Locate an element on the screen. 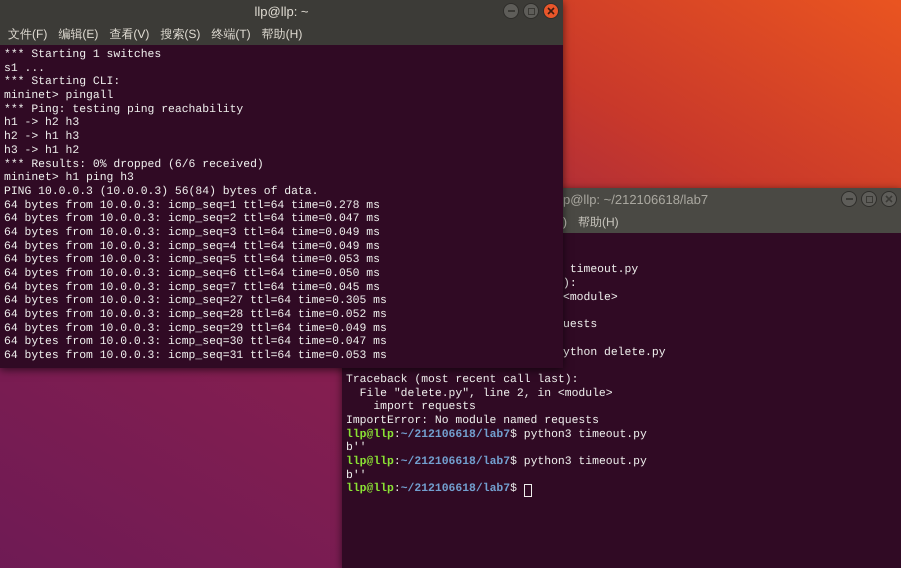 This screenshot has width=901, height=568. terminal-line: 64 bytes from 10.0.0.3: icmp_seq=31 ttl=64 time=0.053 ms is located at coordinates (195, 357).